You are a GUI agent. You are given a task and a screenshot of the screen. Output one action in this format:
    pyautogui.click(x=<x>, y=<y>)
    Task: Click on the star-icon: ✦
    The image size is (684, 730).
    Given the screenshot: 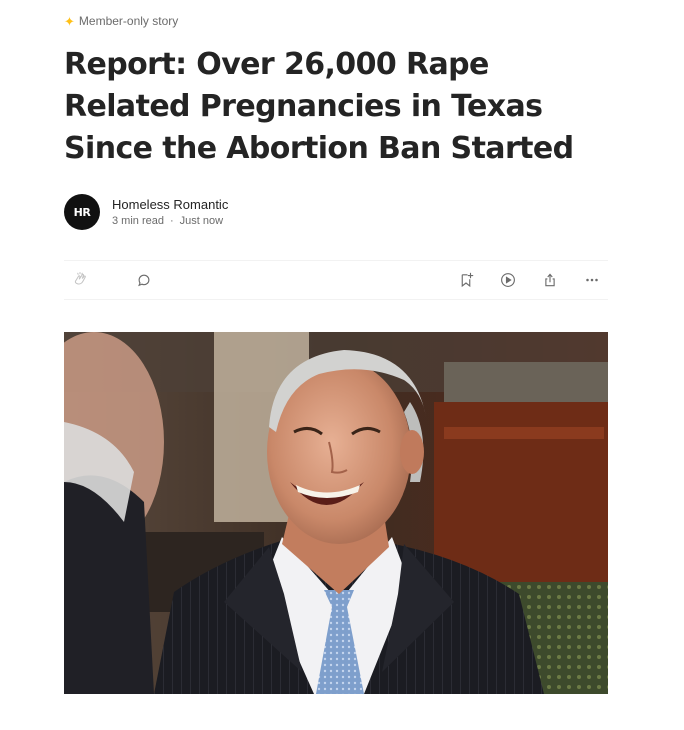 What is the action you would take?
    pyautogui.click(x=69, y=21)
    